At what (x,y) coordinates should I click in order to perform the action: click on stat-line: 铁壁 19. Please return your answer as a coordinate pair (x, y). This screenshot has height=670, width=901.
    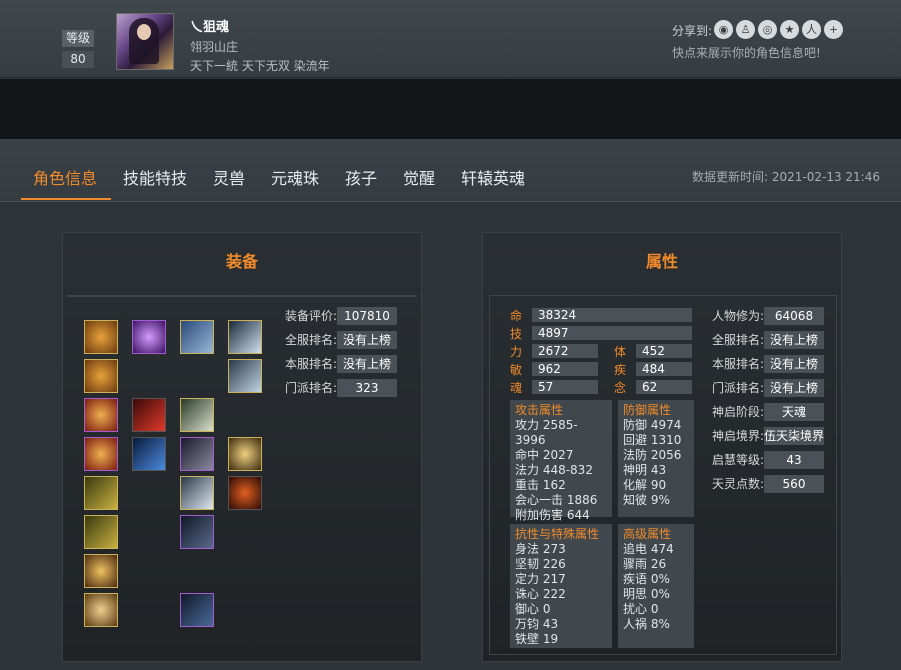
    Looking at the image, I should click on (537, 639).